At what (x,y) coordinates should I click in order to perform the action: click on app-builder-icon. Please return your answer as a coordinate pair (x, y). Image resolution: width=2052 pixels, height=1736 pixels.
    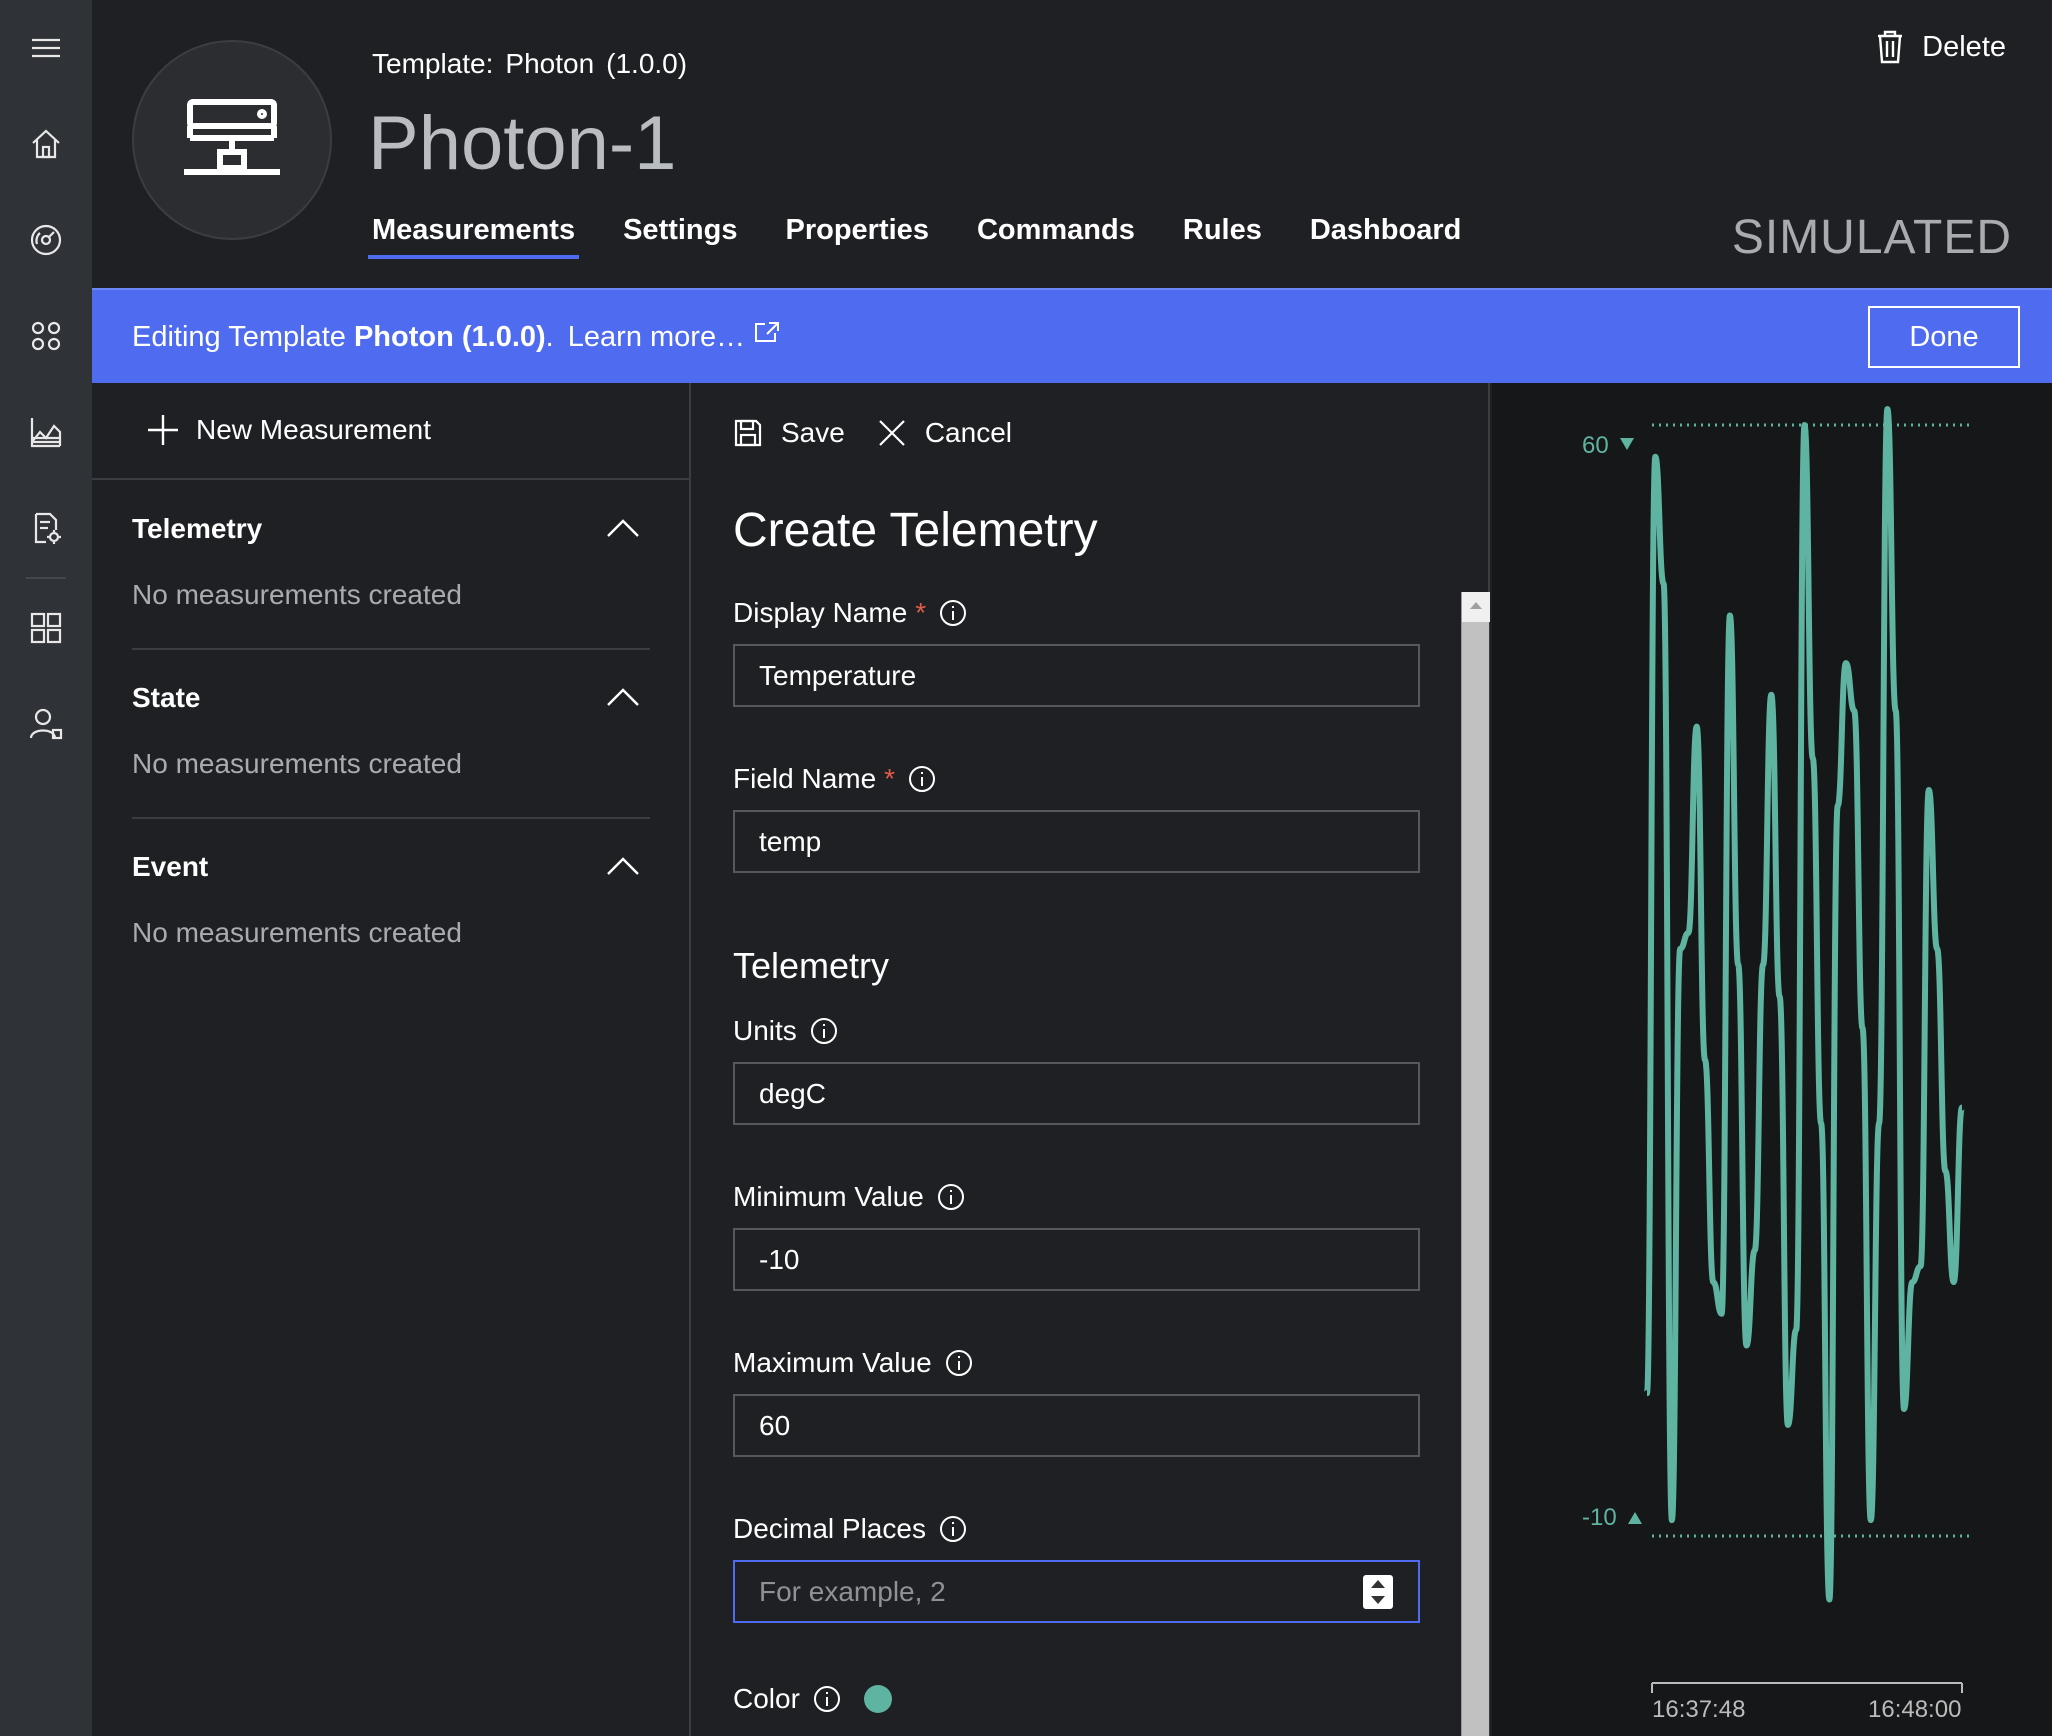
    Looking at the image, I should click on (46, 628).